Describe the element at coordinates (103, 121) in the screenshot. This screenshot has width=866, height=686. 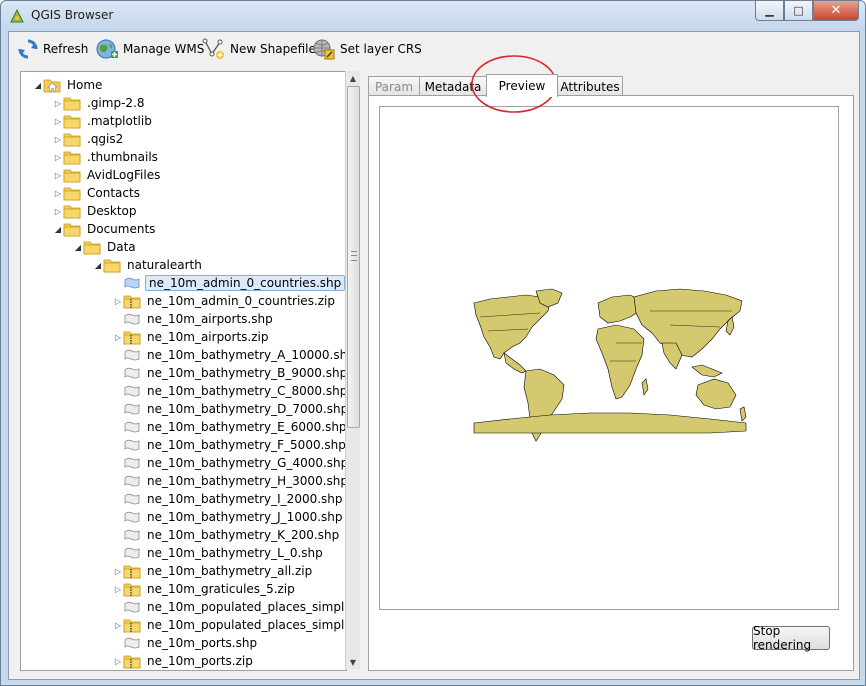
I see `tree-item: ▷ .matplotlib` at that location.